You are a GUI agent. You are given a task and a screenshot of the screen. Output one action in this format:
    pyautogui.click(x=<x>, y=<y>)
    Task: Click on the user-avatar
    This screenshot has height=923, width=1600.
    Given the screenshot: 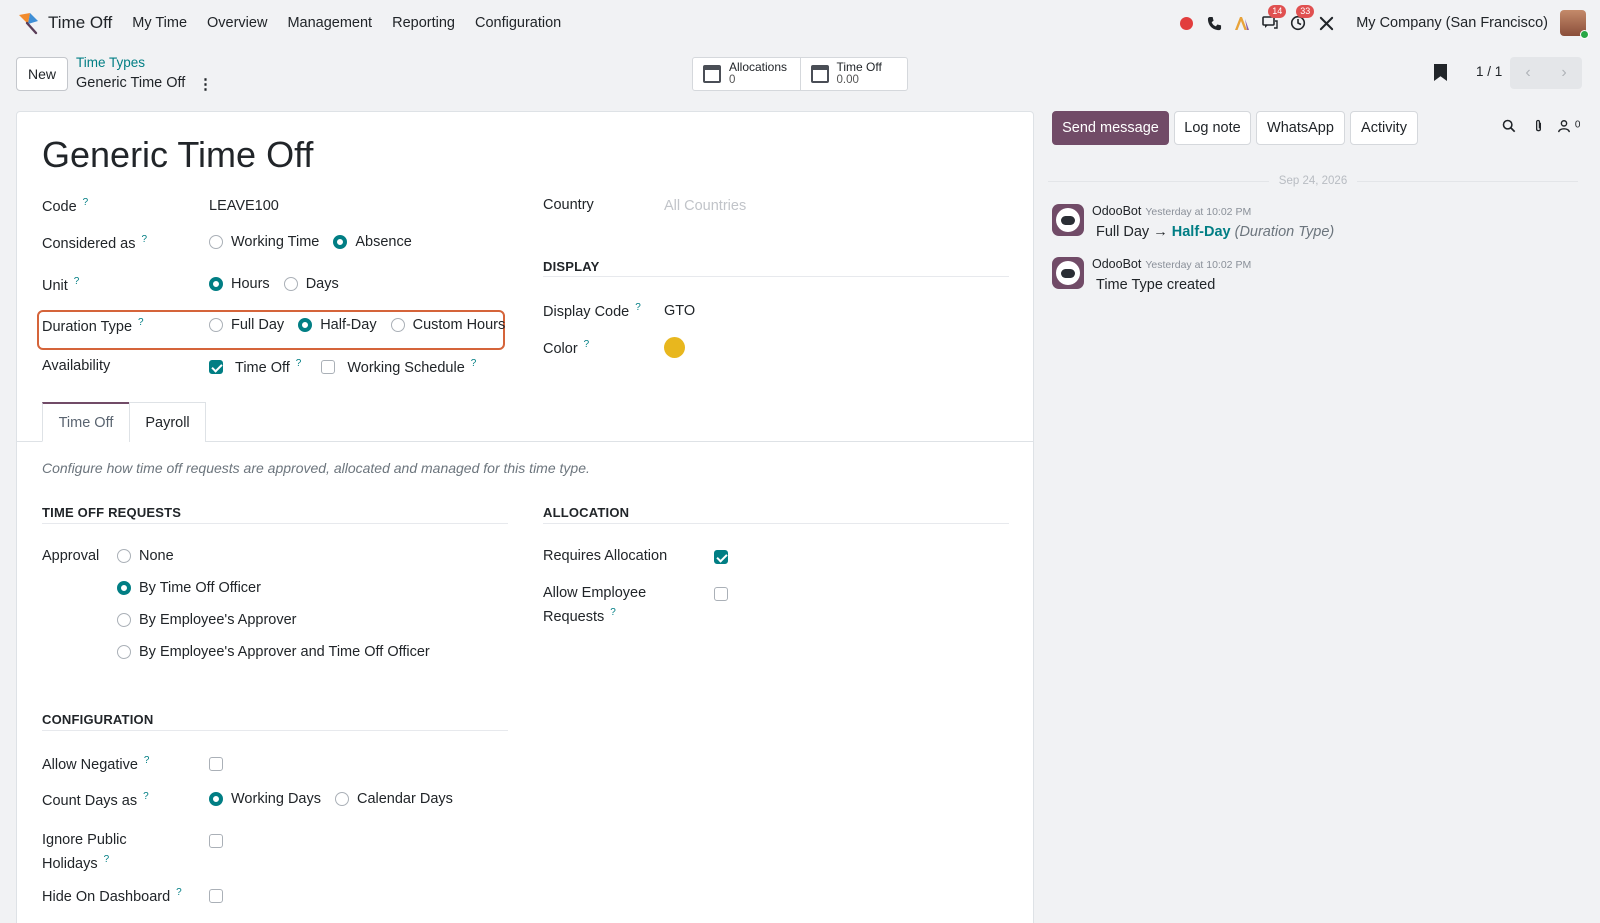 What is the action you would take?
    pyautogui.click(x=1574, y=24)
    